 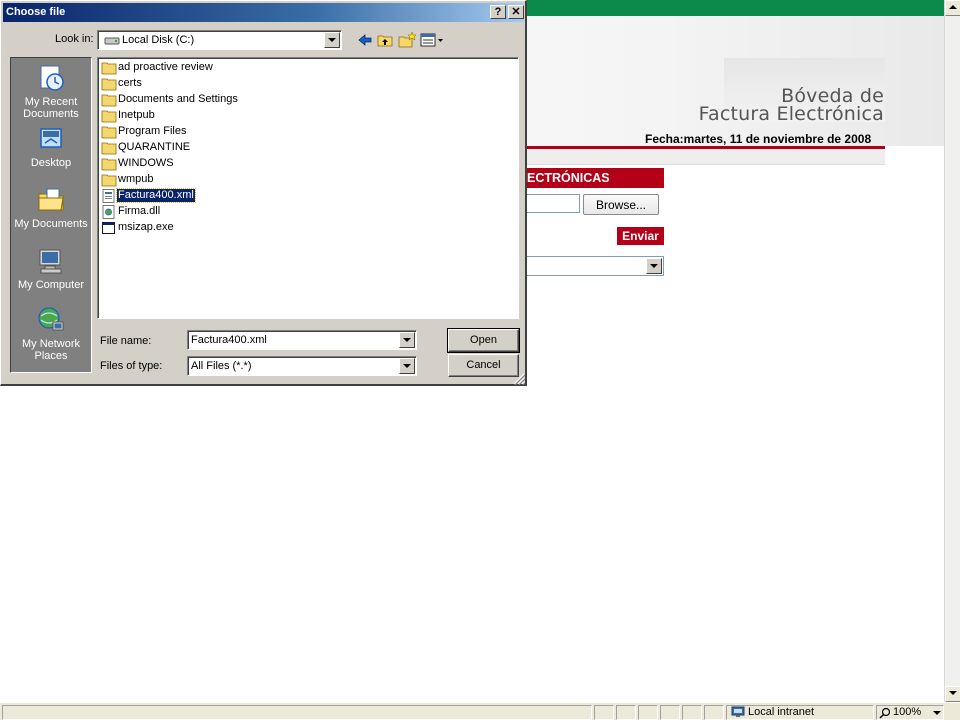 What do you see at coordinates (498, 12) in the screenshot?
I see `help-button: ?` at bounding box center [498, 12].